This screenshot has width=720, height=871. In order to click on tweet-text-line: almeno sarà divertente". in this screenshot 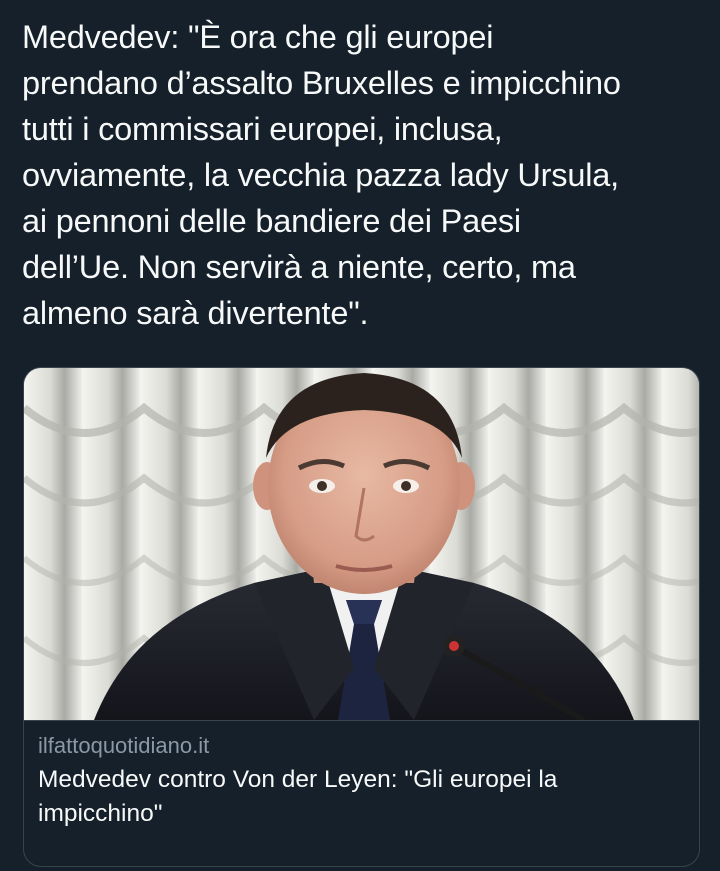, I will do `click(195, 313)`.